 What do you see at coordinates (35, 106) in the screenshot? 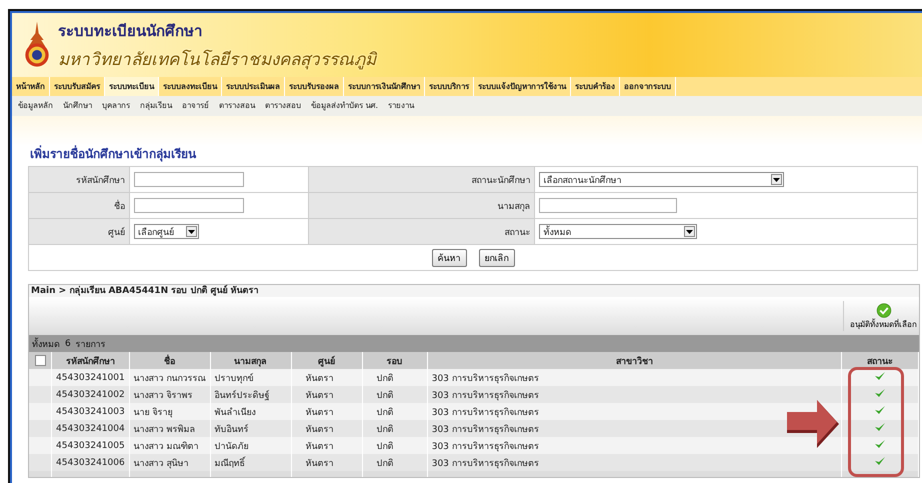
I see `submenu-item: ข้อมูลหลัก` at bounding box center [35, 106].